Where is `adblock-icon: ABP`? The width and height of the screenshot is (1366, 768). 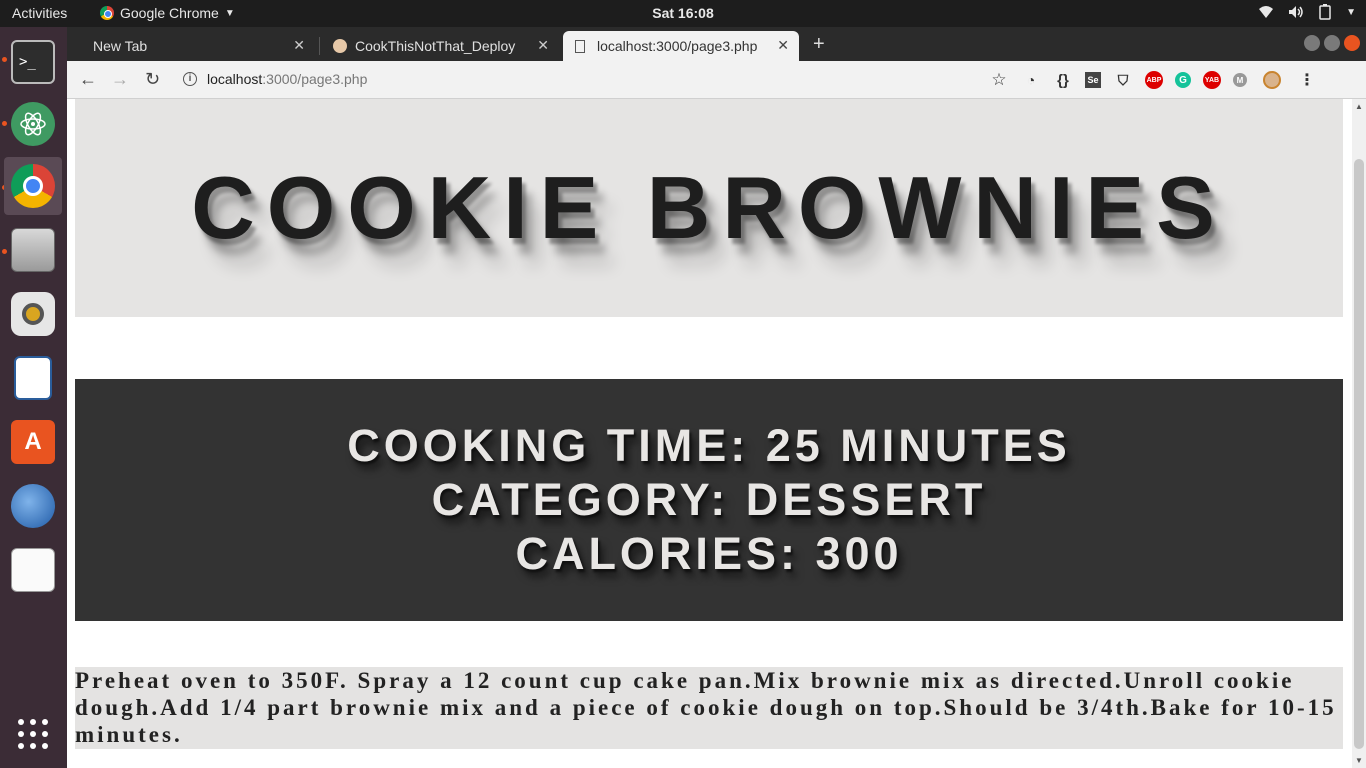
adblock-icon: ABP is located at coordinates (1154, 80).